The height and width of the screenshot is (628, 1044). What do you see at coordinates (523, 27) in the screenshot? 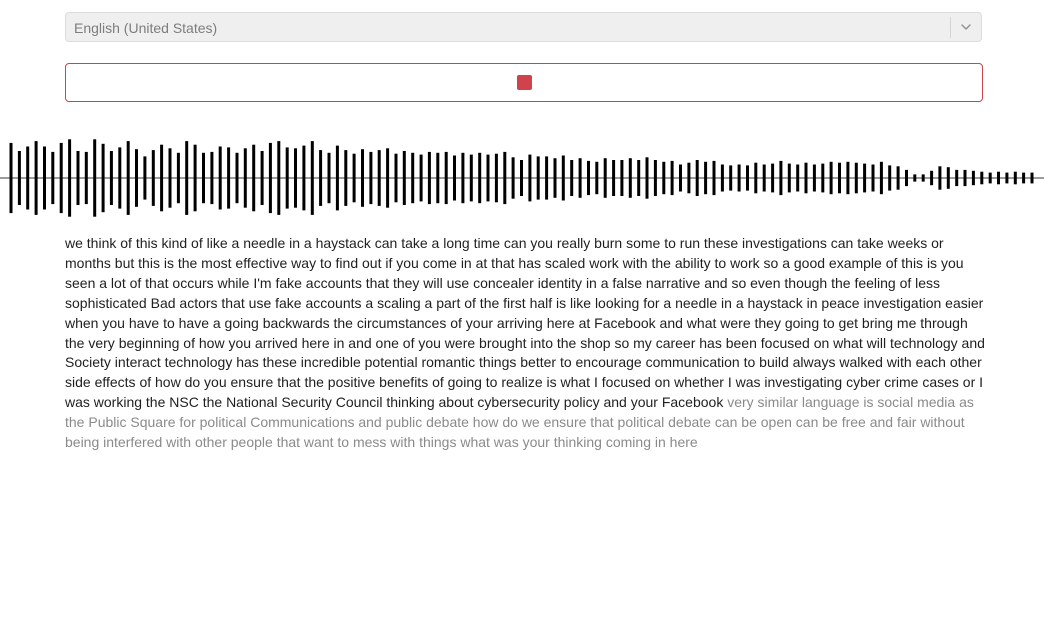
I see `language-select: English (United States)` at bounding box center [523, 27].